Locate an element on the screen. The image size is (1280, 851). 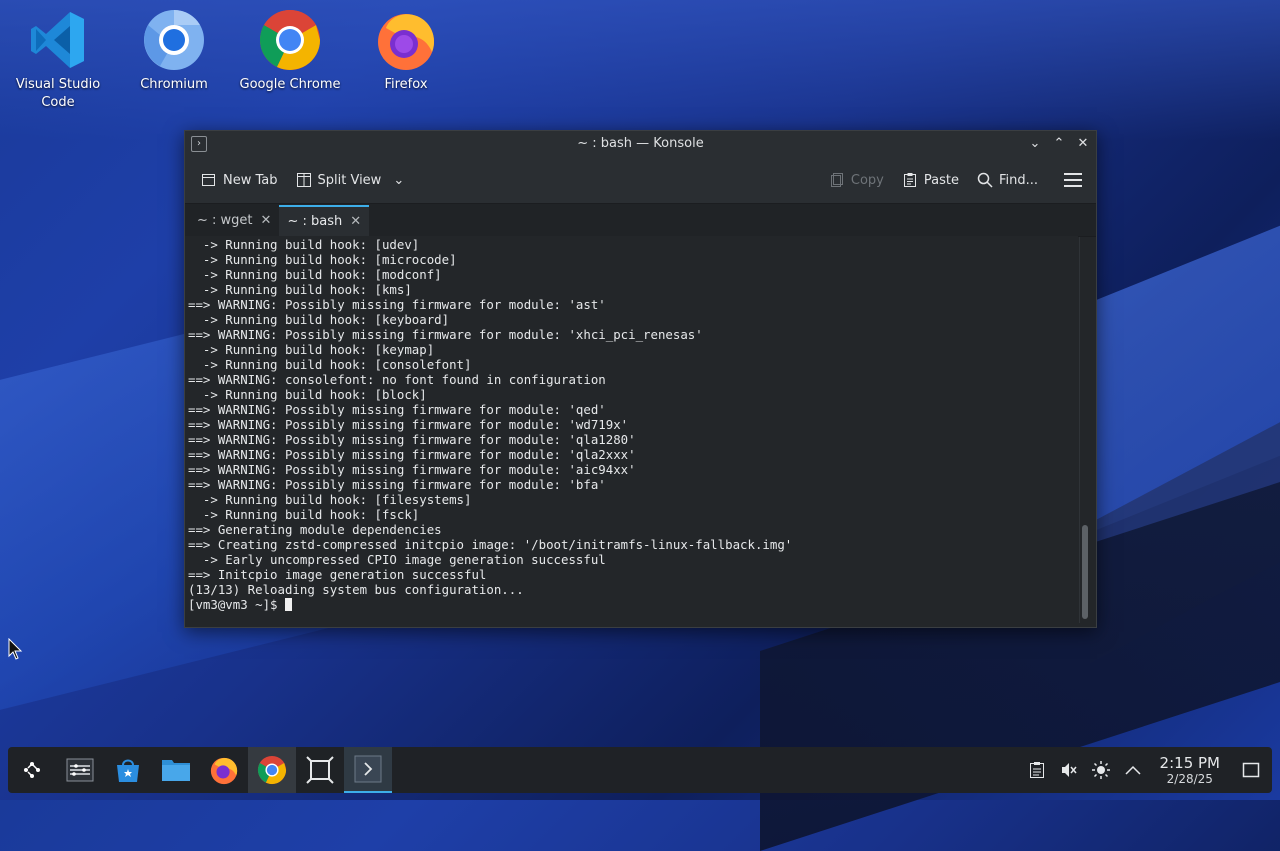
desktop-icon-chrome: Google Chrome is located at coordinates (290, 51).